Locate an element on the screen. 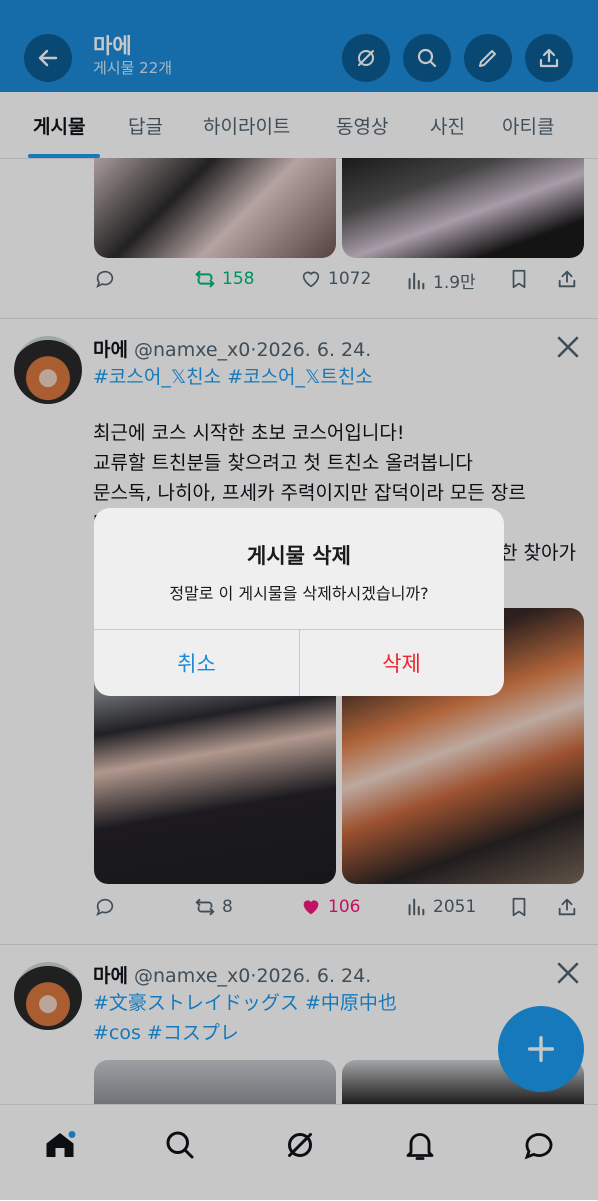 The width and height of the screenshot is (598, 1201). cancel-button: 취소 is located at coordinates (196, 662).